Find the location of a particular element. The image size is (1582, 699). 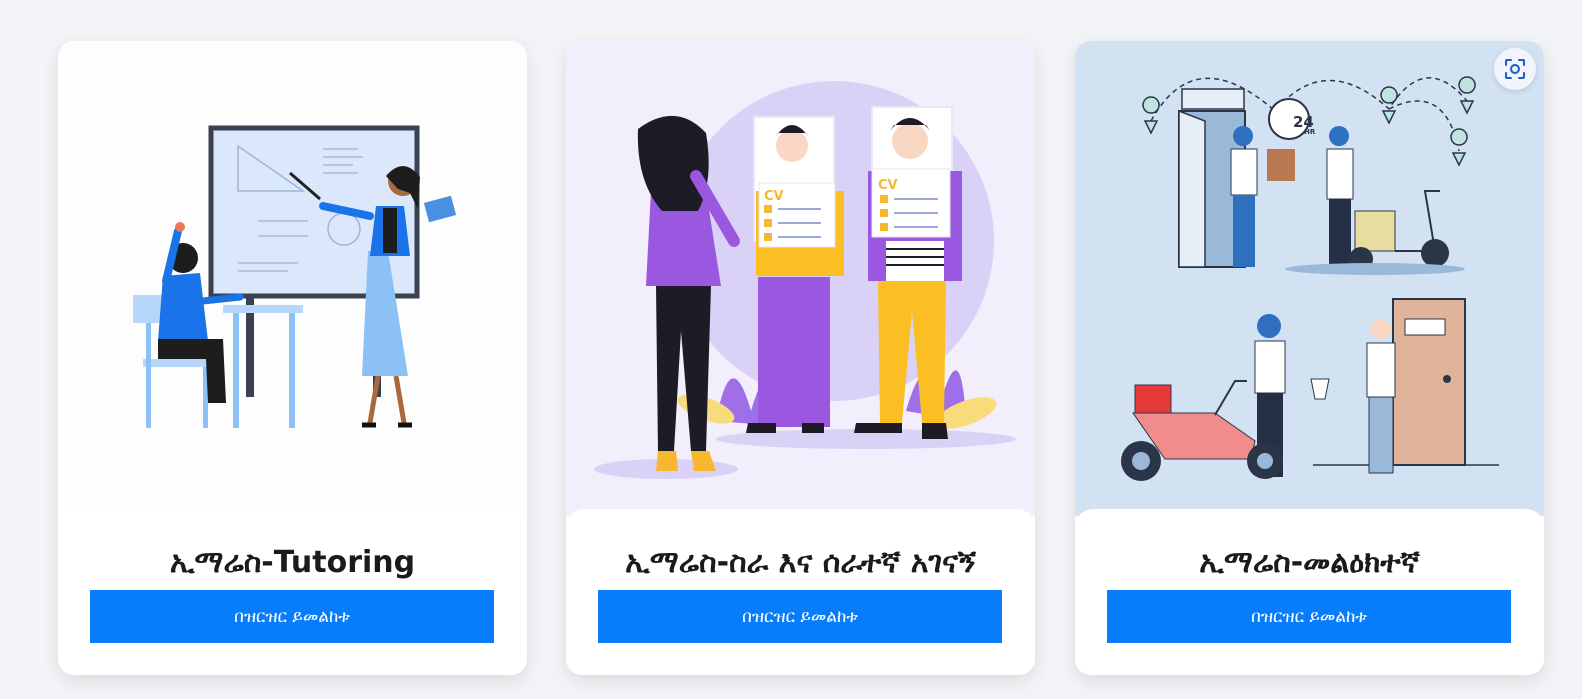

card-body: ኢማሬስ-Tutoring በዝርዝር ይመልከቱ is located at coordinates (292, 592).